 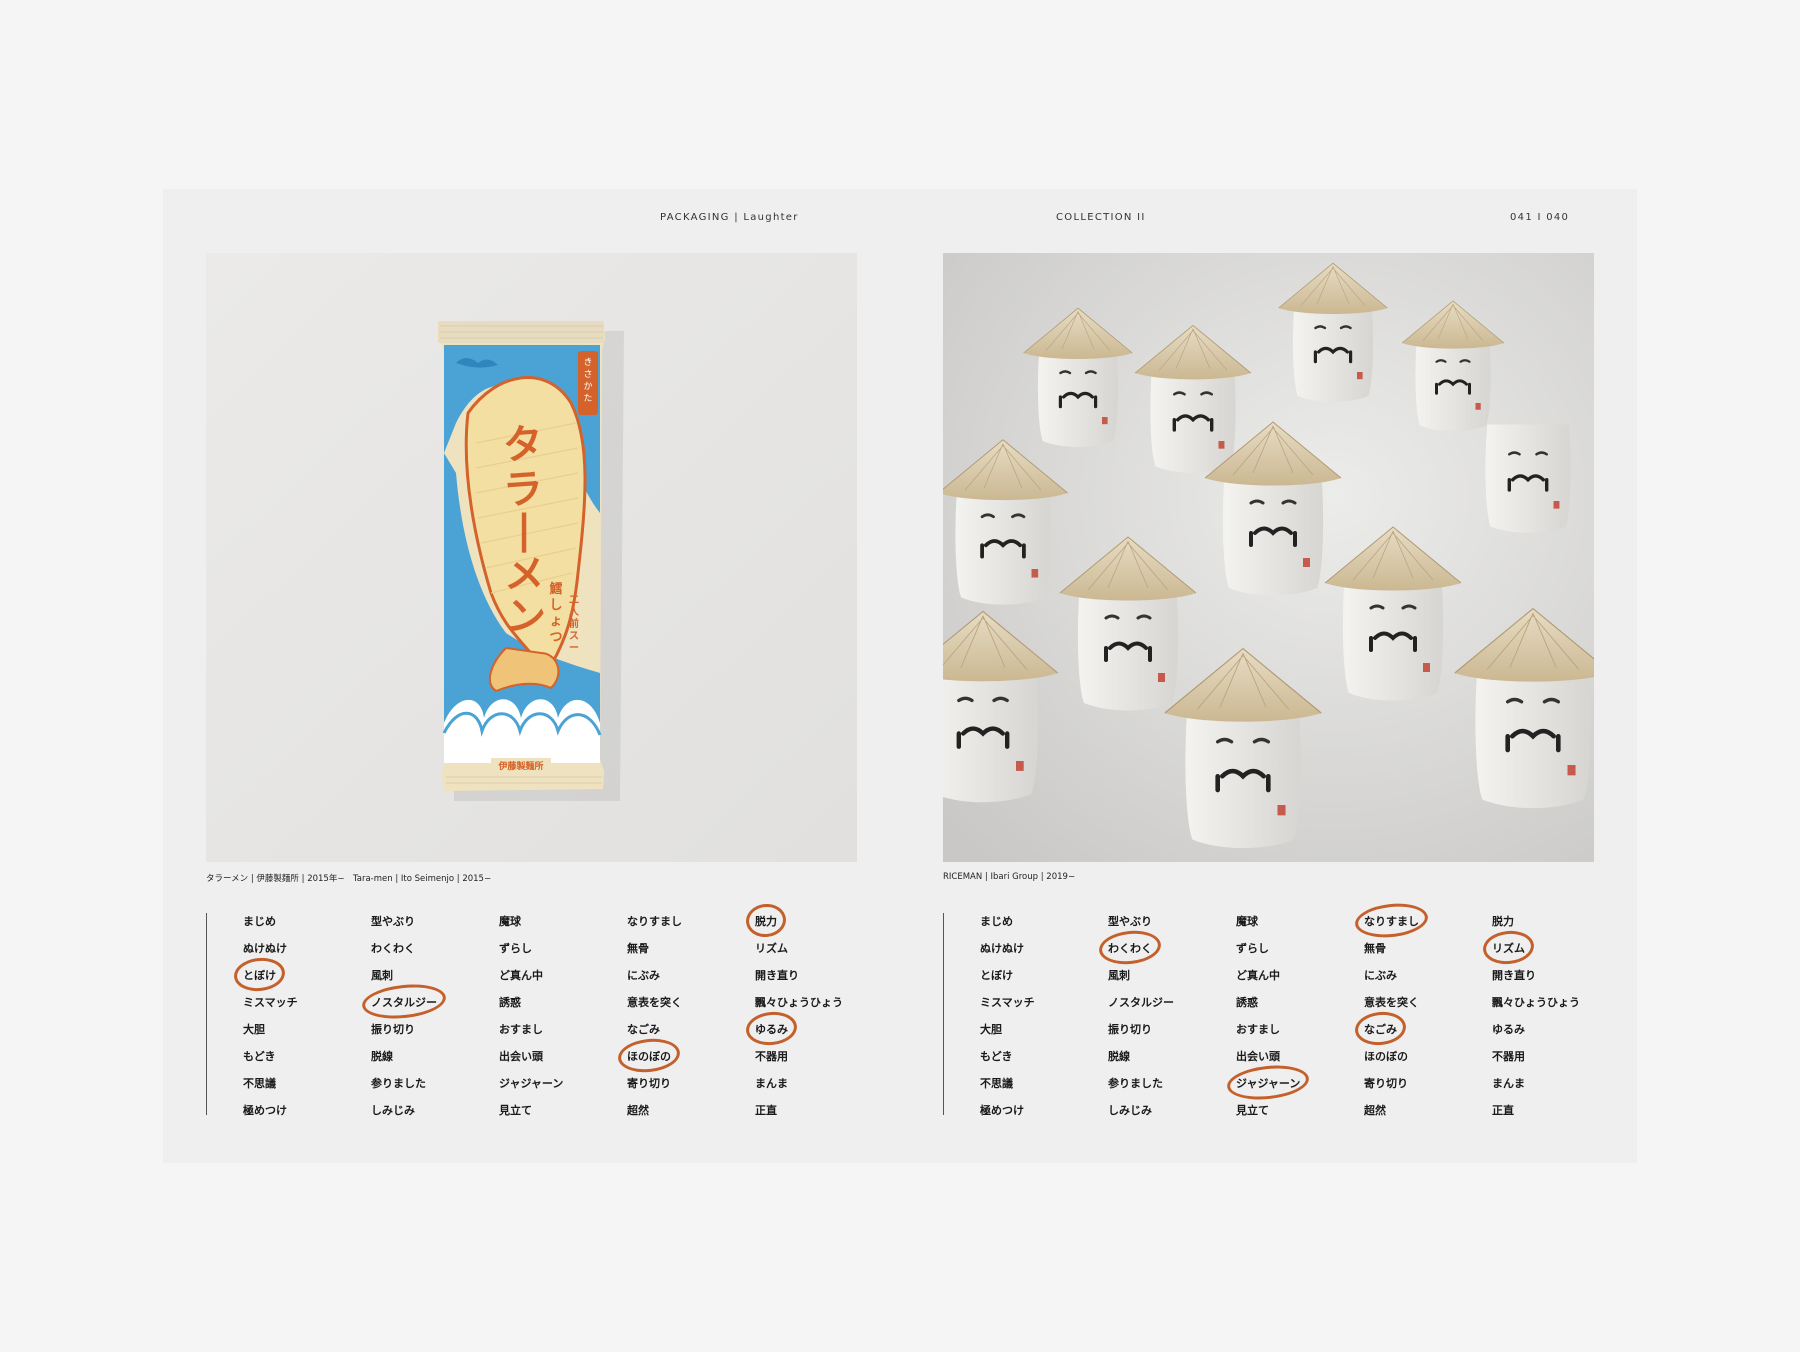 I want to click on word-item: ノスタルジー, so click(x=1141, y=1002).